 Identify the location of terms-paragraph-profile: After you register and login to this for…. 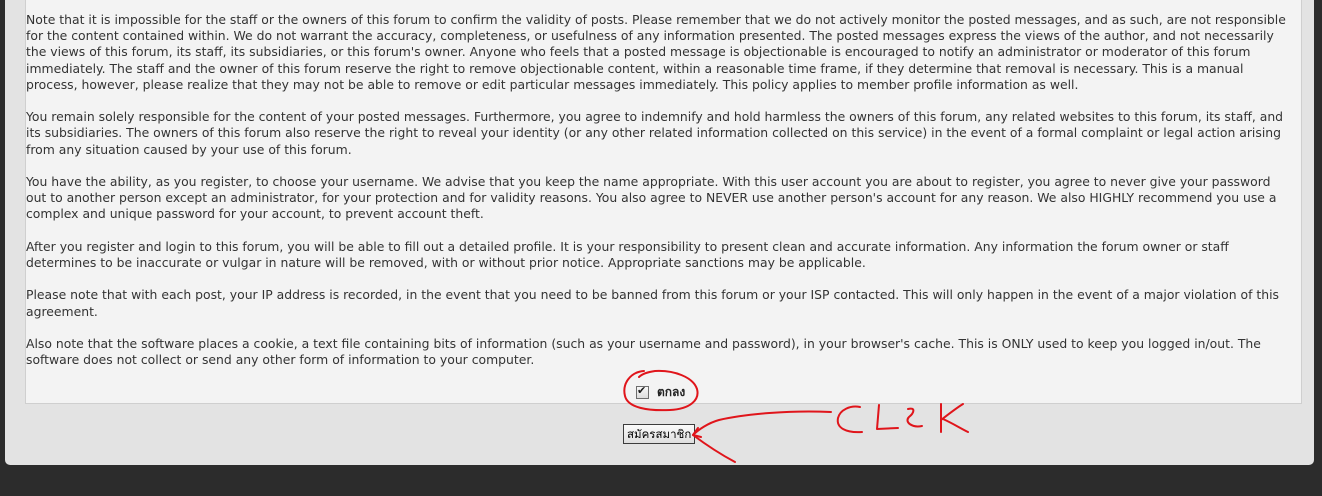
(627, 254).